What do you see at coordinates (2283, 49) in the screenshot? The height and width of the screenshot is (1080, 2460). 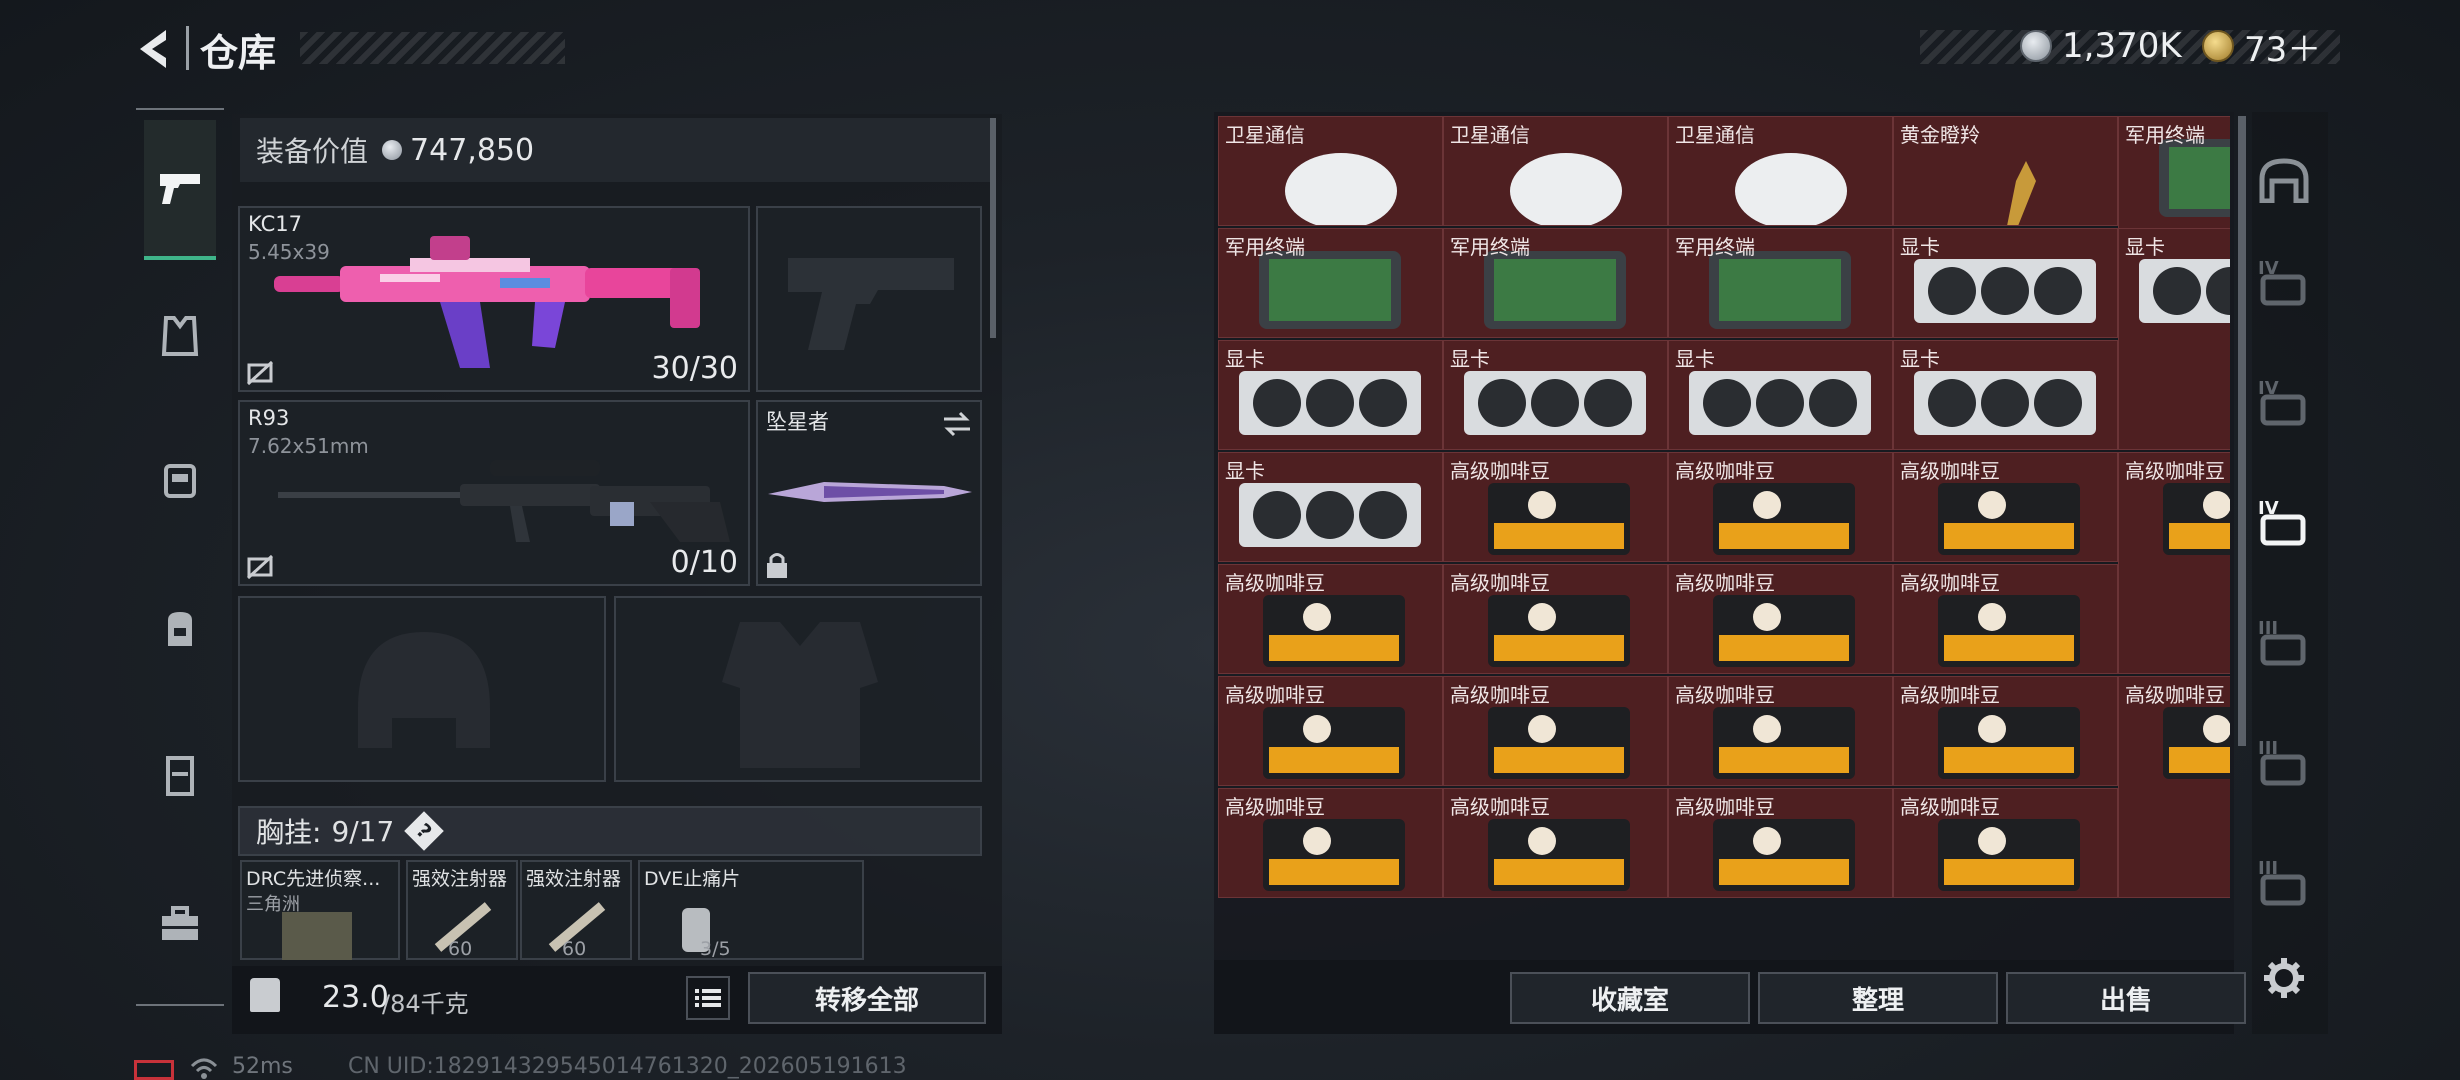 I see `gold-amount: 73＋` at bounding box center [2283, 49].